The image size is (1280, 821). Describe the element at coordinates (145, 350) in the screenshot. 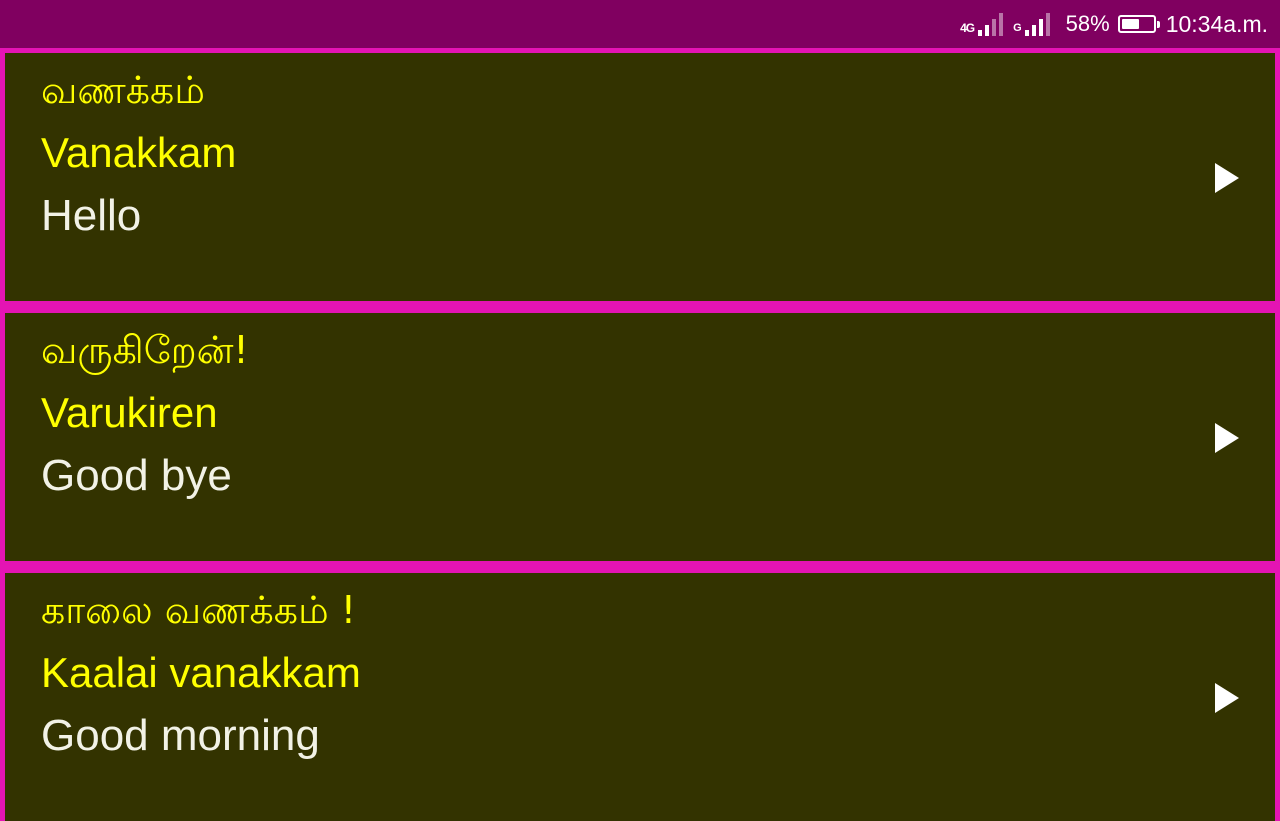

I see `phrase-native: வருகிறேன்!` at that location.